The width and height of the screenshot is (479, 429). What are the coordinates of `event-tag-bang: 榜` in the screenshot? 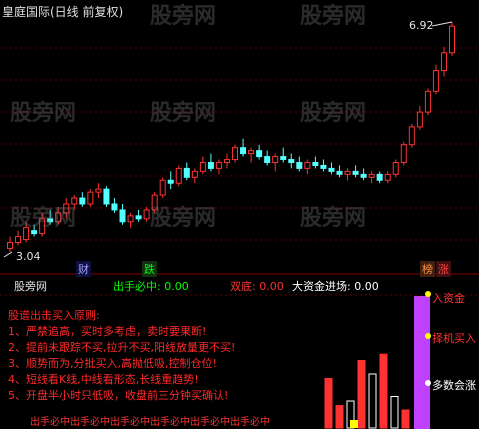 It's located at (427, 269).